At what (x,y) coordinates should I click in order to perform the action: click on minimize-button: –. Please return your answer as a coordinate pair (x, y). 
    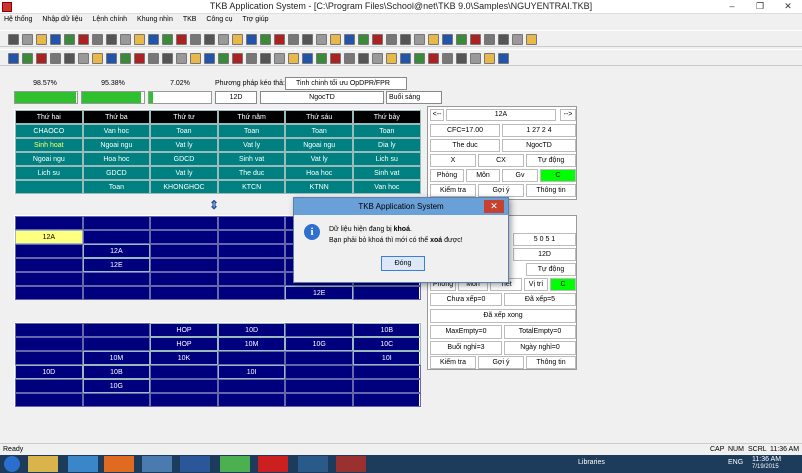
    Looking at the image, I should click on (732, 6).